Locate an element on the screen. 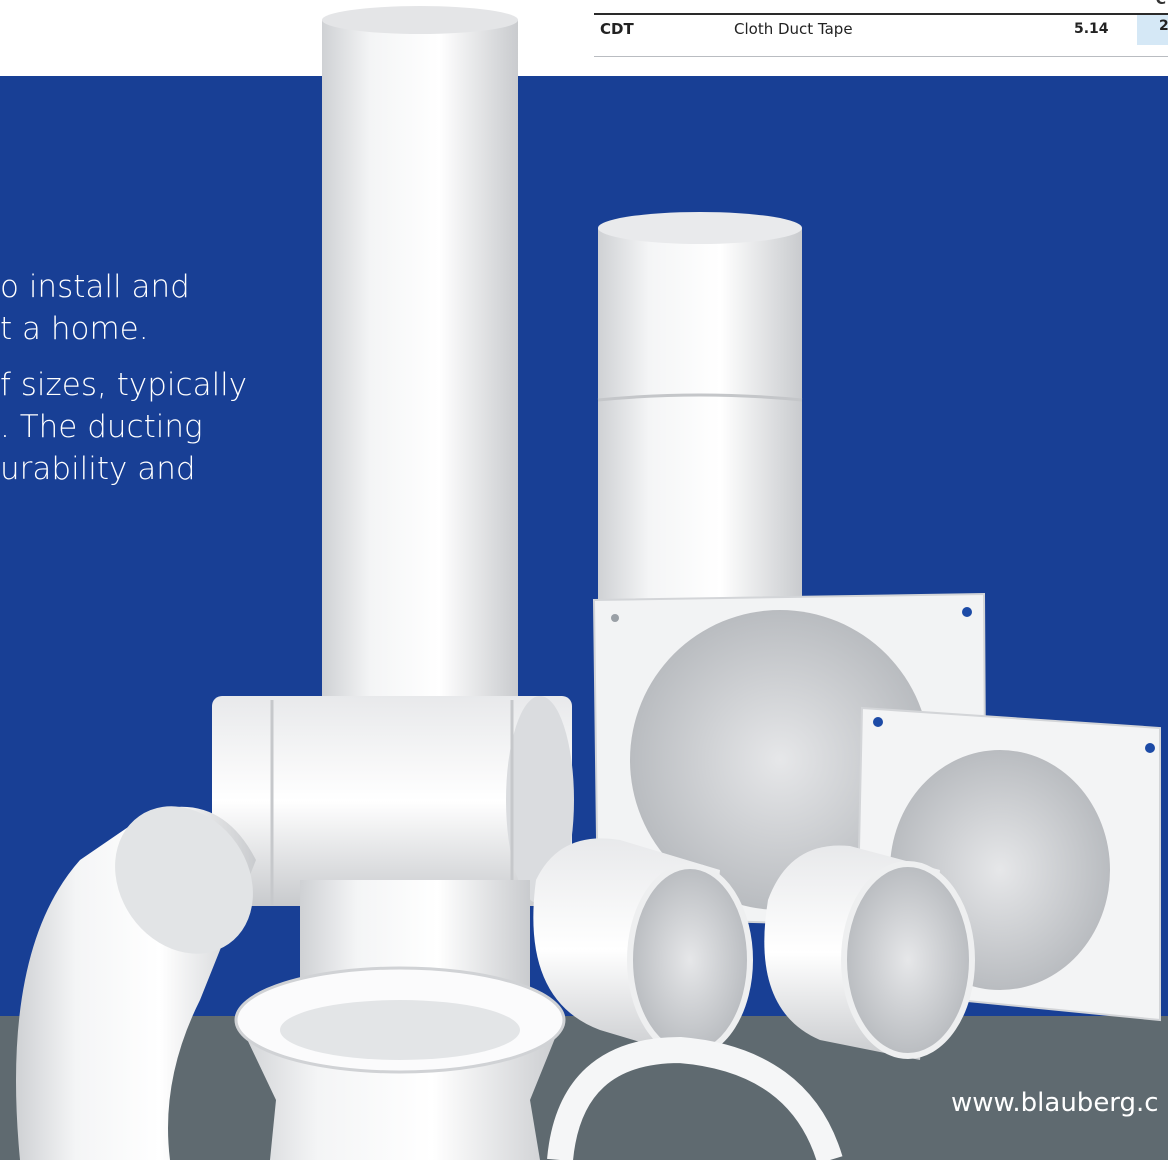  connector-left is located at coordinates (643, 949).